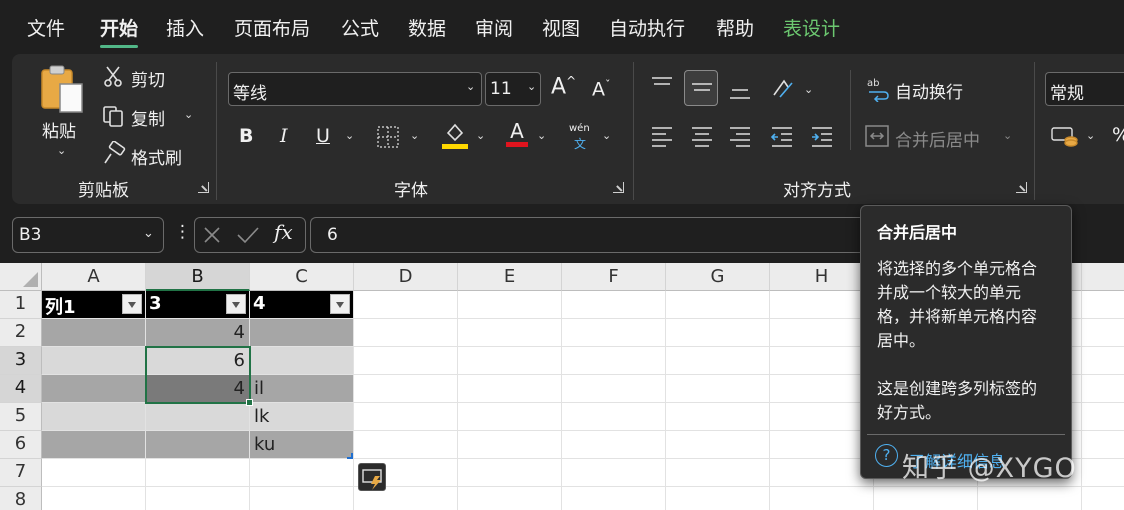 This screenshot has height=510, width=1124. What do you see at coordinates (62, 89) in the screenshot?
I see `paste-icon` at bounding box center [62, 89].